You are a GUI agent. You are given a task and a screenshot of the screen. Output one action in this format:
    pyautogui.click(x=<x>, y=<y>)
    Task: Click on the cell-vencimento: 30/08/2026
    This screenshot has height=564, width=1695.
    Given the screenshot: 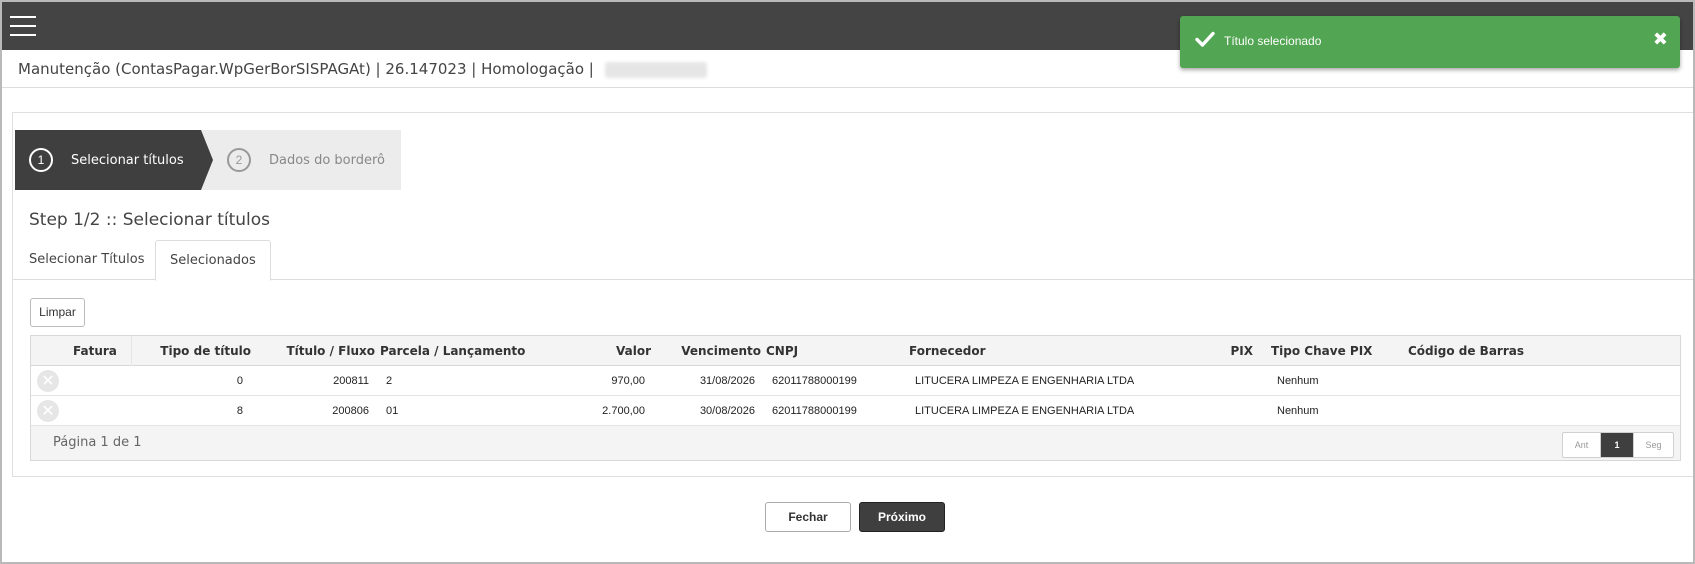 What is the action you would take?
    pyautogui.click(x=727, y=411)
    